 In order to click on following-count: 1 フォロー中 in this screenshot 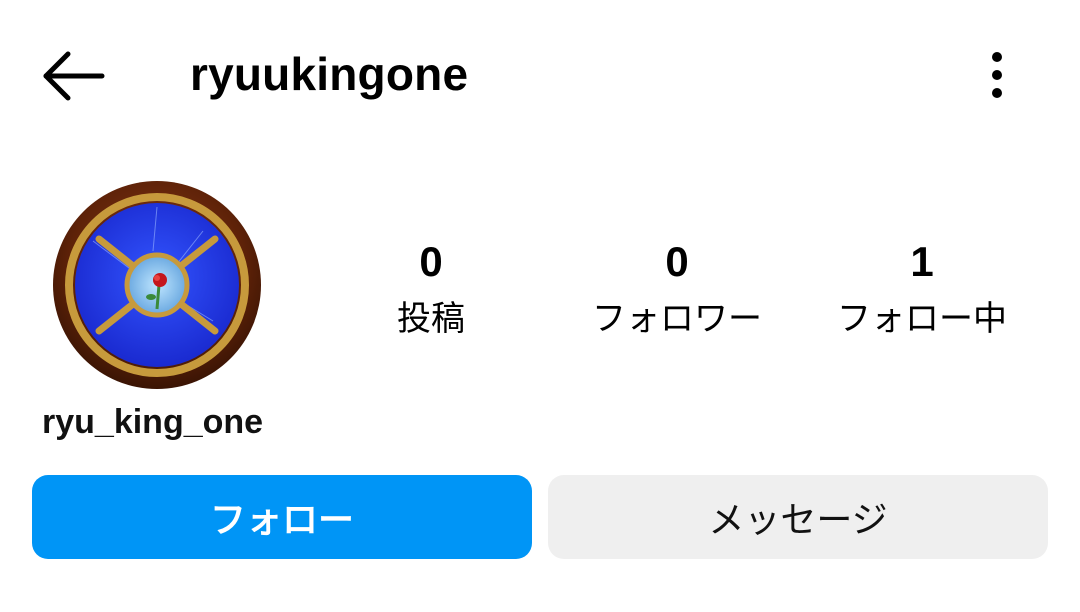, I will do `click(922, 291)`.